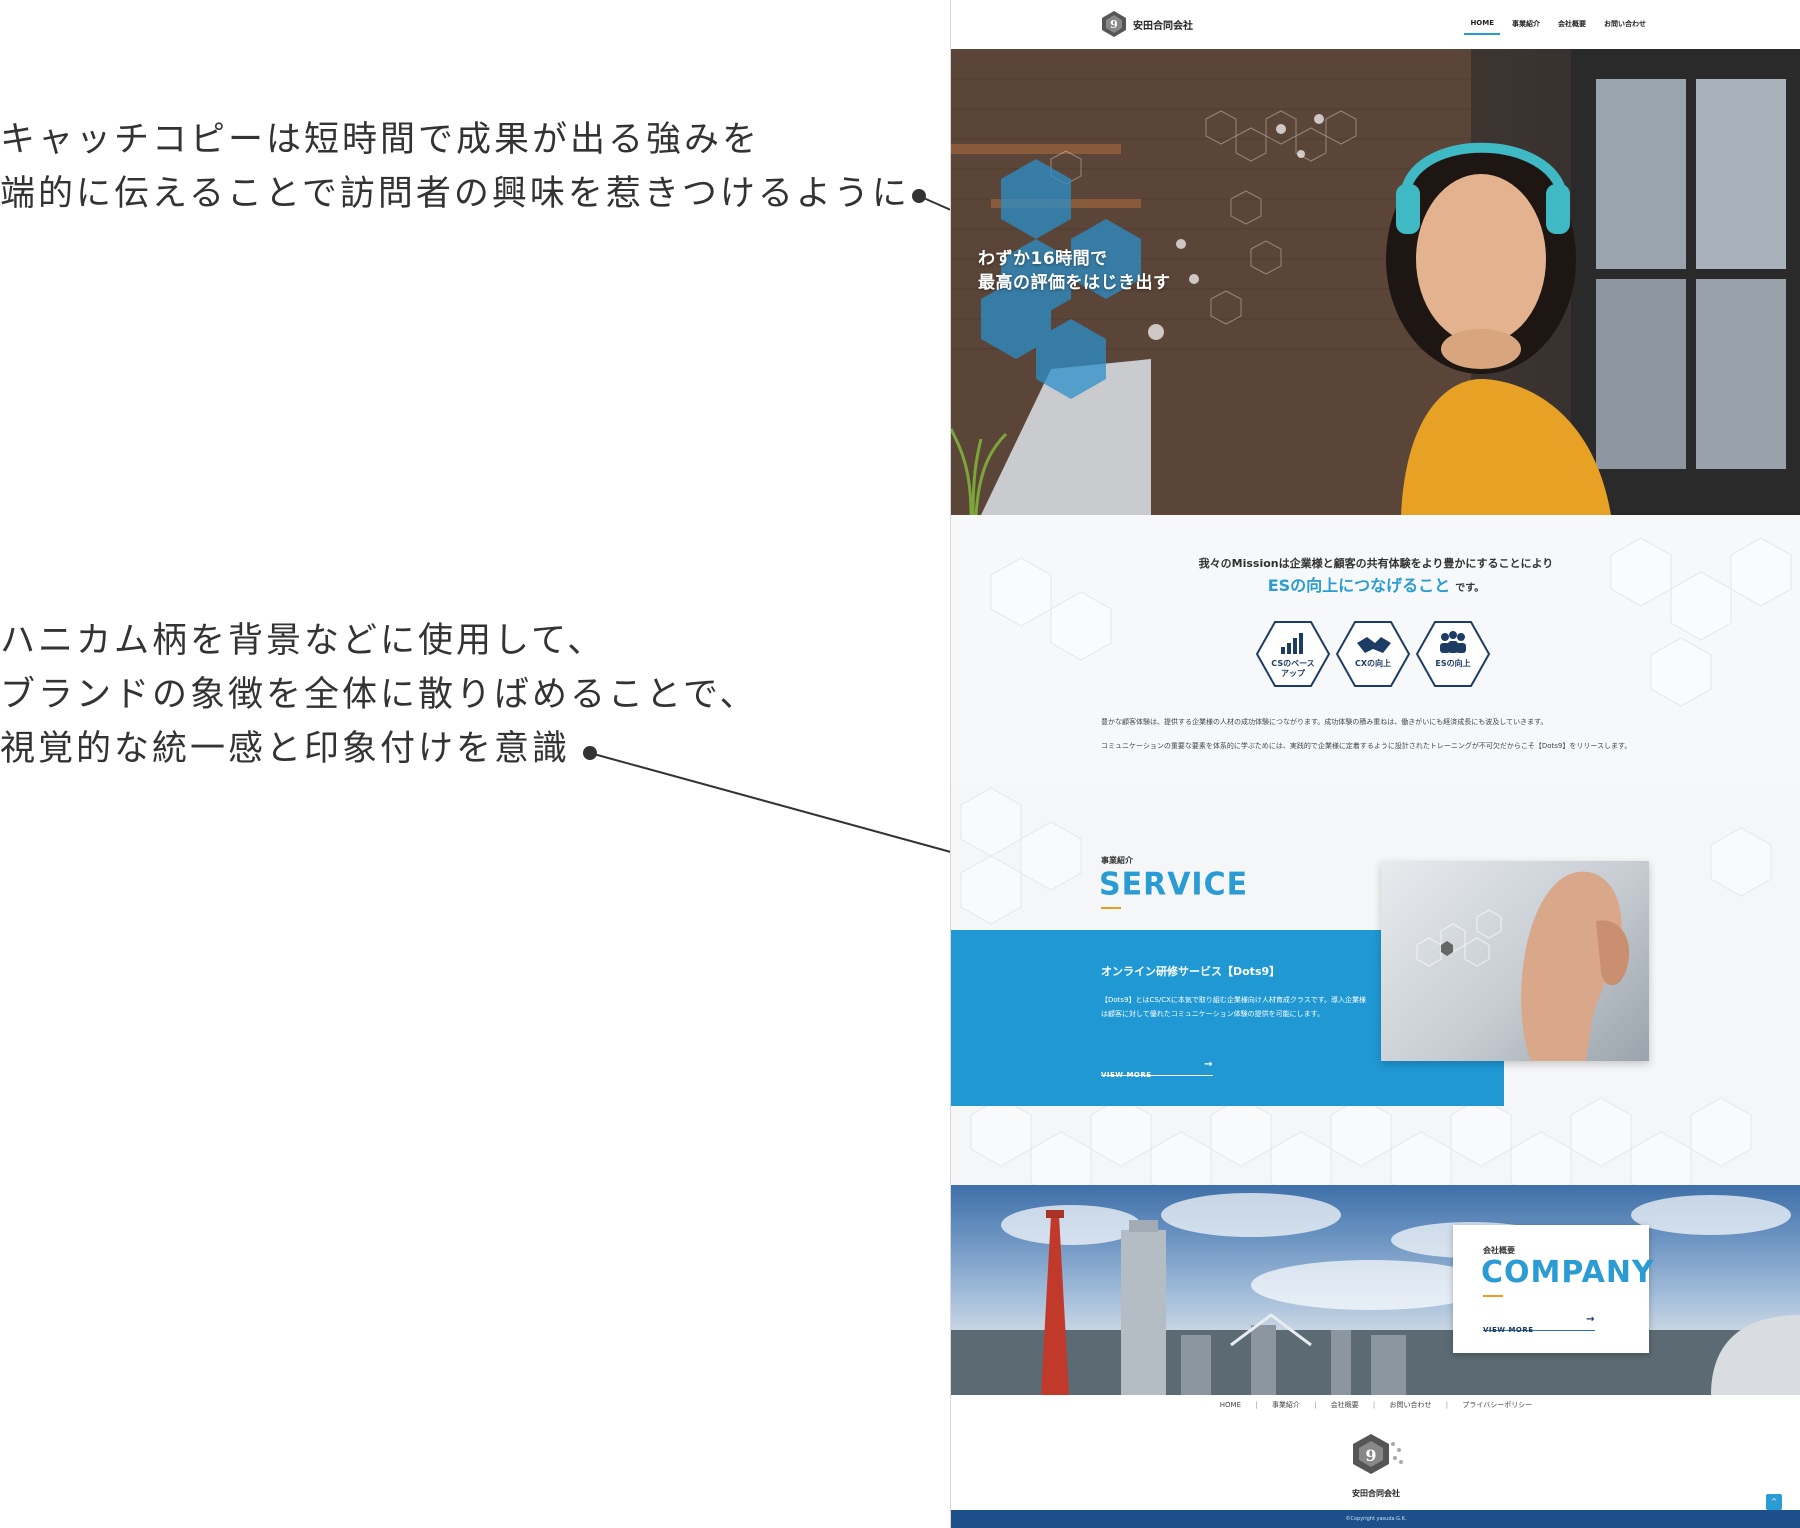  I want to click on hero-section: わずか16時間で 最高の評価をはじき出す, so click(1375, 282).